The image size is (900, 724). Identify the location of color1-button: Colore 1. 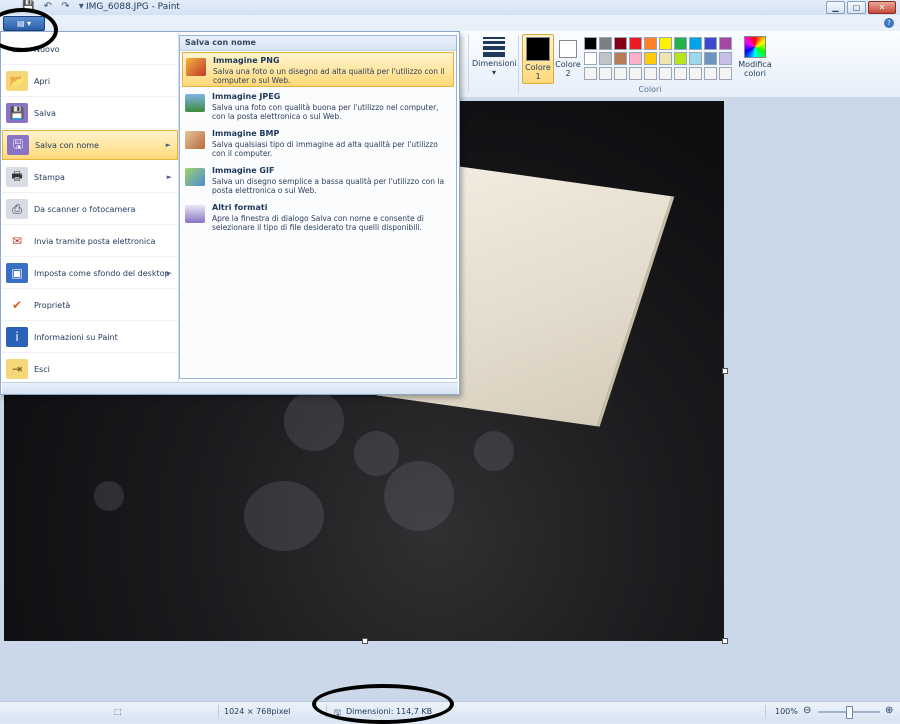
(538, 59).